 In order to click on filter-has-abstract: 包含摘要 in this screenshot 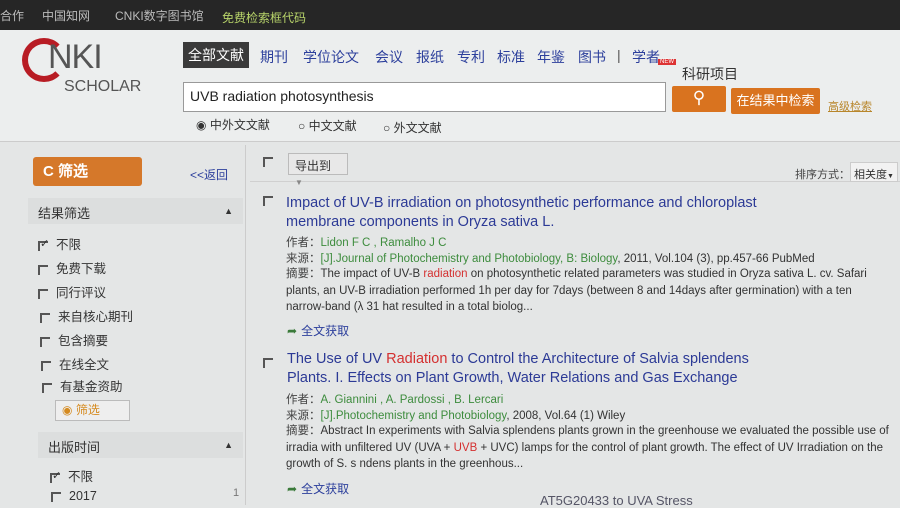, I will do `click(74, 339)`.